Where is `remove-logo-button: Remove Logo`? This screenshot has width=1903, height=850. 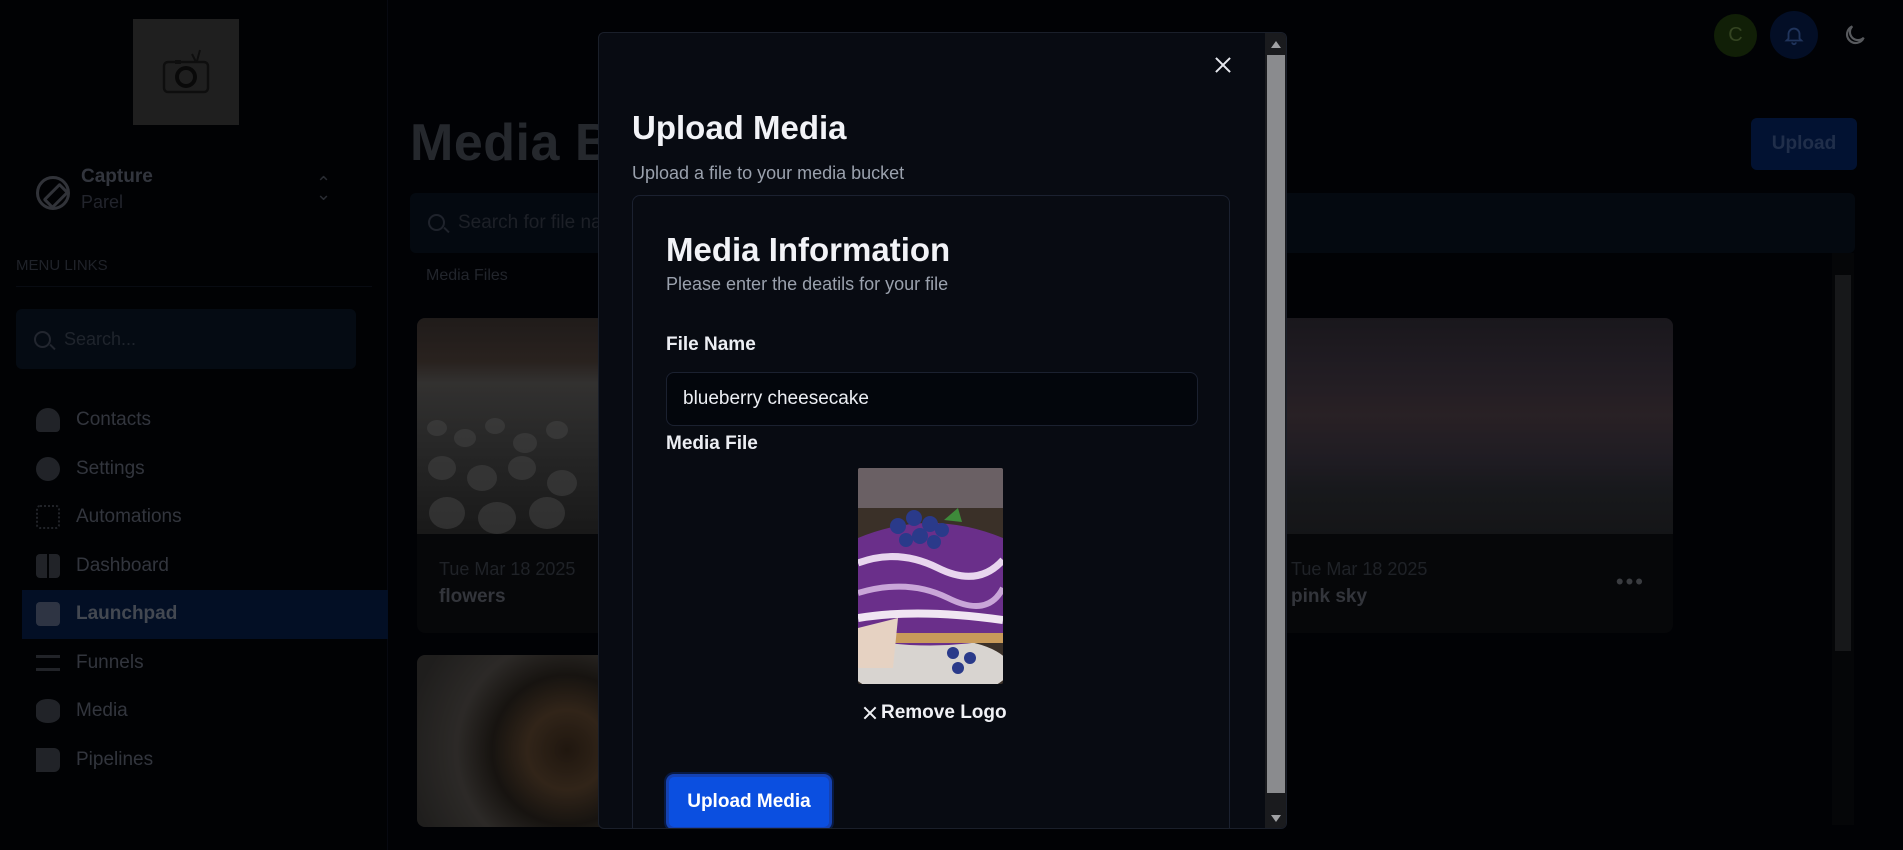 remove-logo-button: Remove Logo is located at coordinates (935, 713).